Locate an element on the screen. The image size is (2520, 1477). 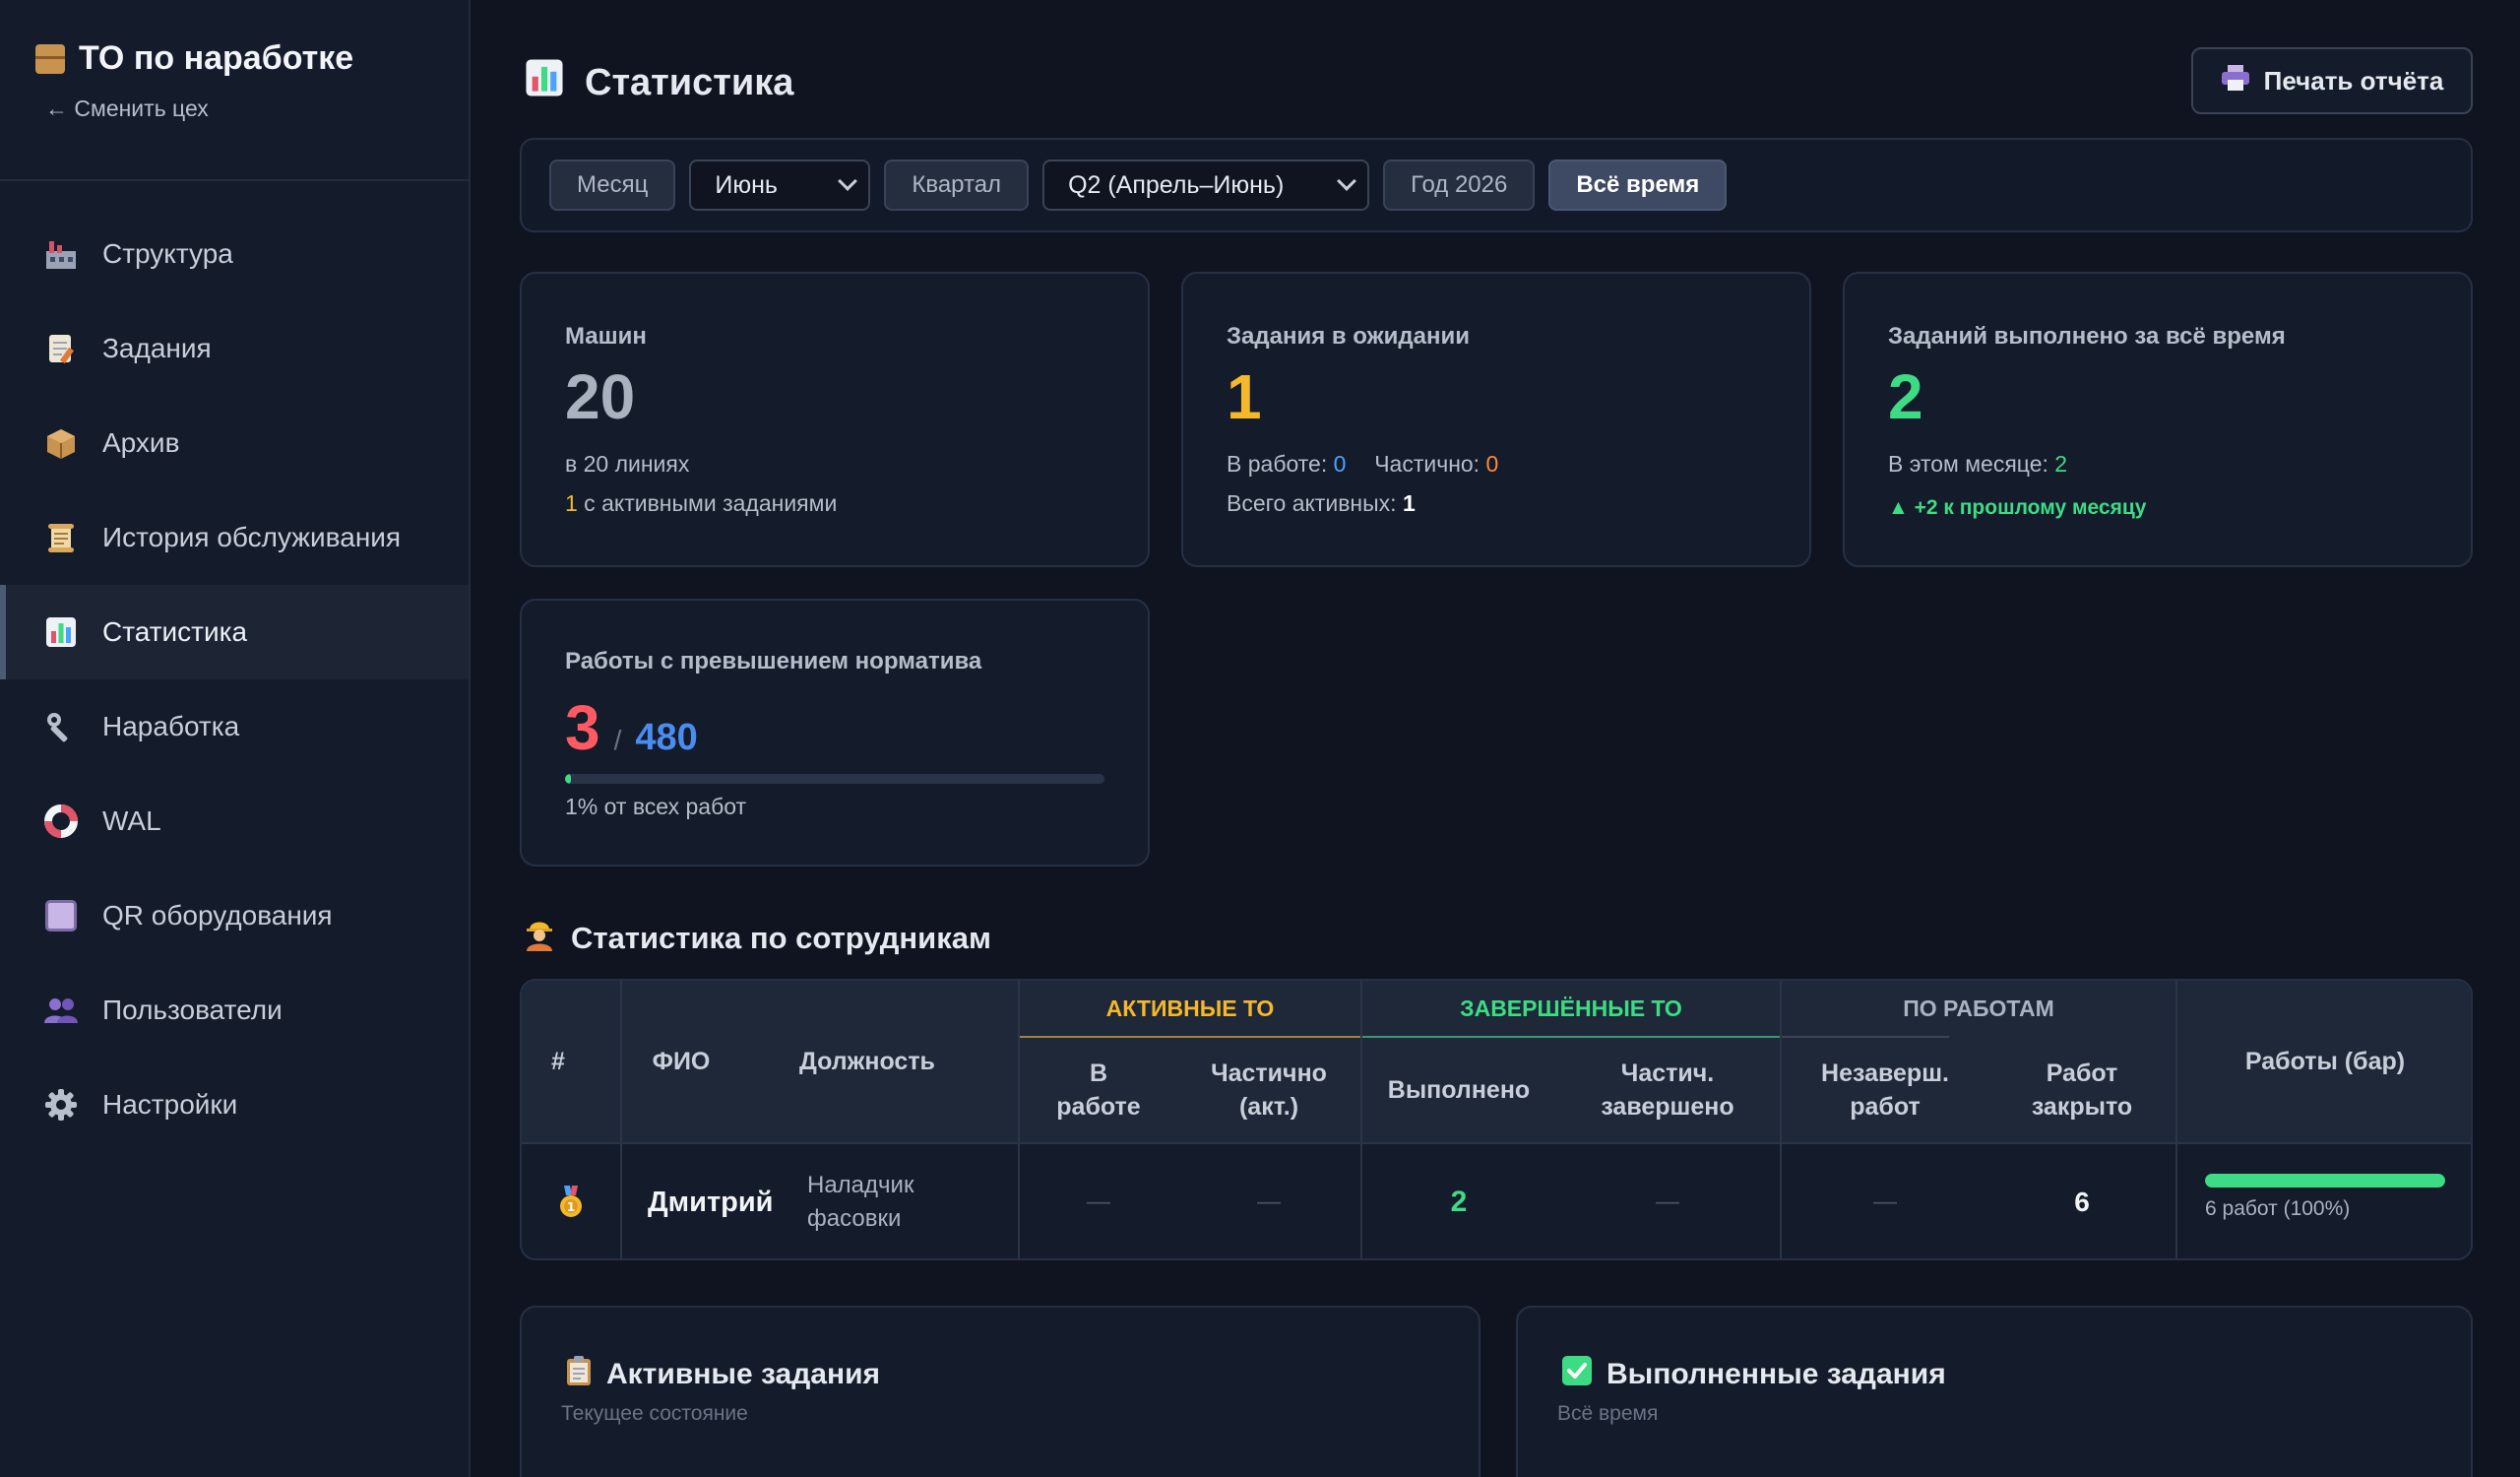
gear-icon is located at coordinates (61, 1105).